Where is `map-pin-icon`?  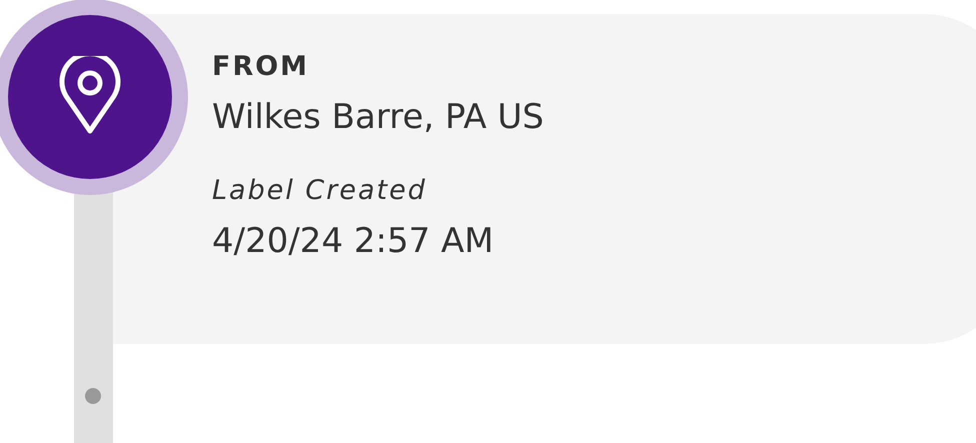
map-pin-icon is located at coordinates (90, 95).